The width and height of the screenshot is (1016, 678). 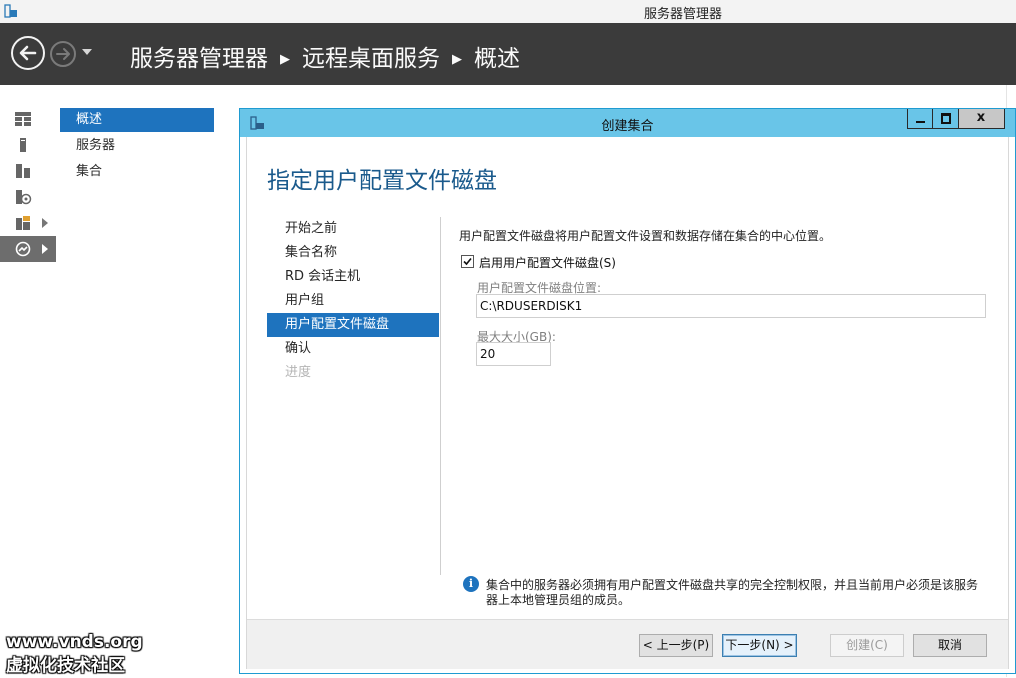 What do you see at coordinates (28, 381) in the screenshot?
I see `left-icon-rail` at bounding box center [28, 381].